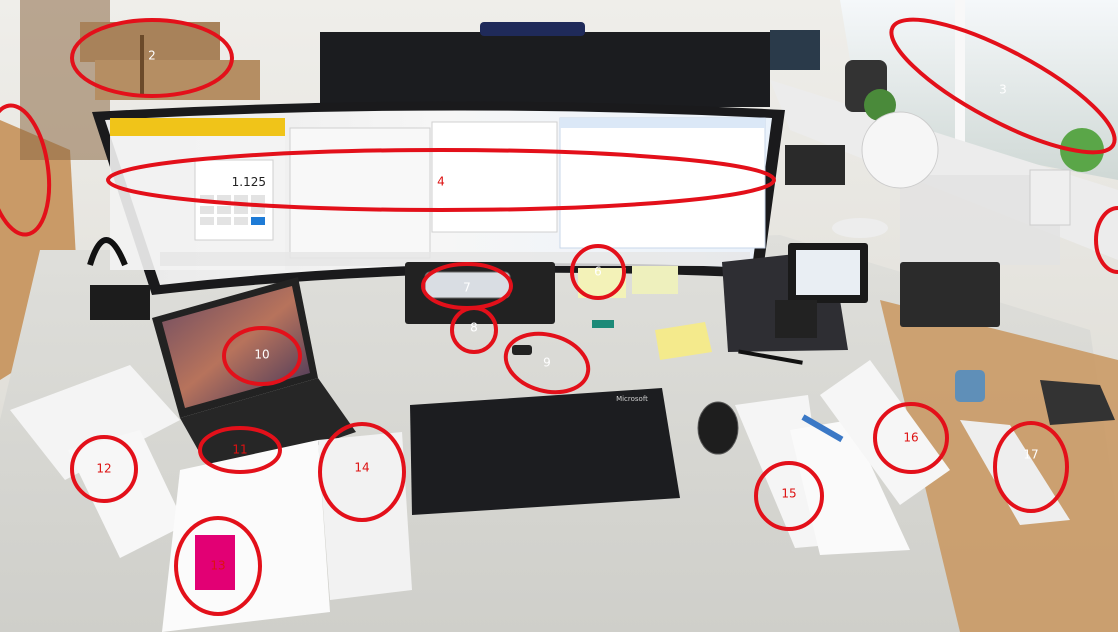  Describe the element at coordinates (217, 566) in the screenshot. I see `marker-13-label: 13` at that location.